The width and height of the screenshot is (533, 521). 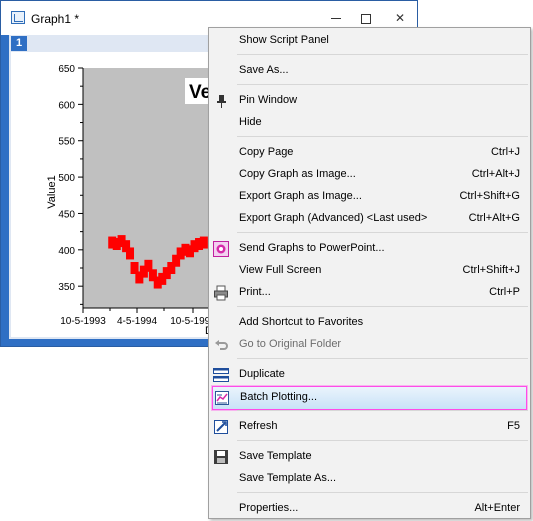 What do you see at coordinates (66, 105) in the screenshot?
I see `y-tick-label: 600` at bounding box center [66, 105].